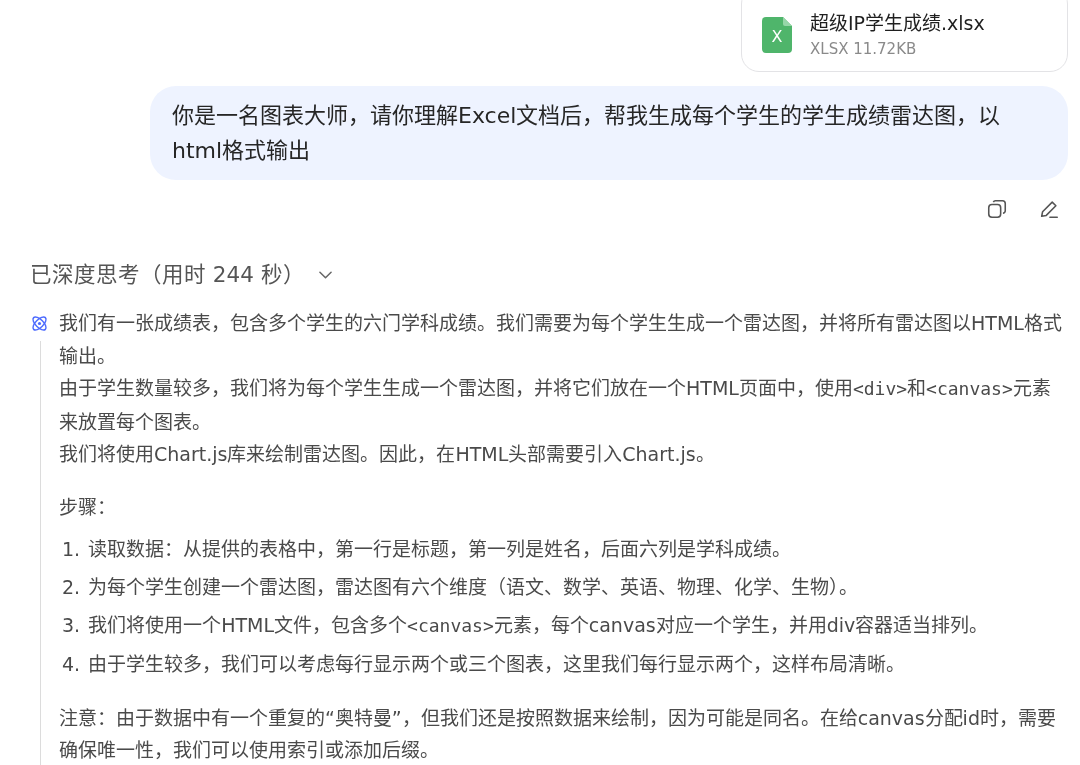 The image size is (1080, 765). I want to click on file-name: 超级IP学生成绩.xlsx, so click(897, 23).